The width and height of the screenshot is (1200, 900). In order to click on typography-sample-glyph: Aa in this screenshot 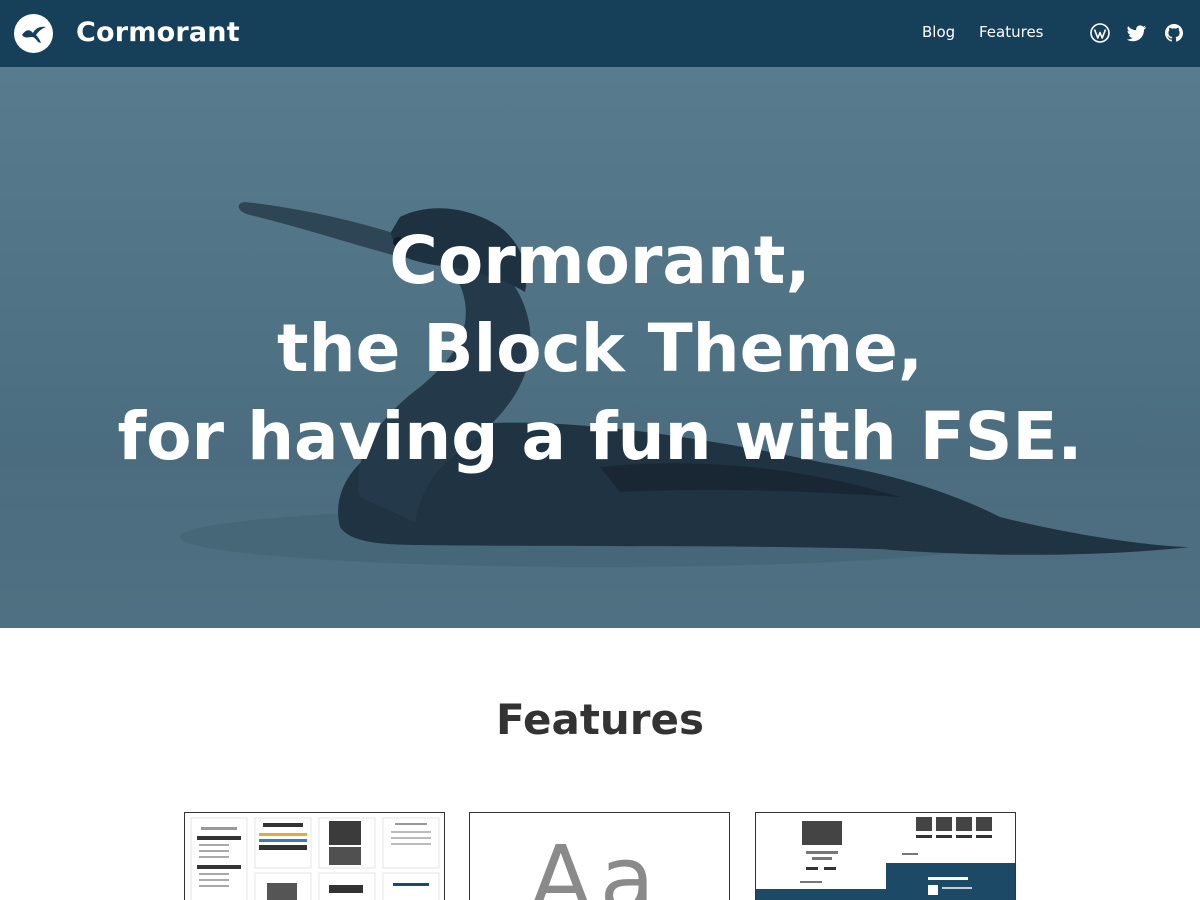, I will do `click(596, 863)`.